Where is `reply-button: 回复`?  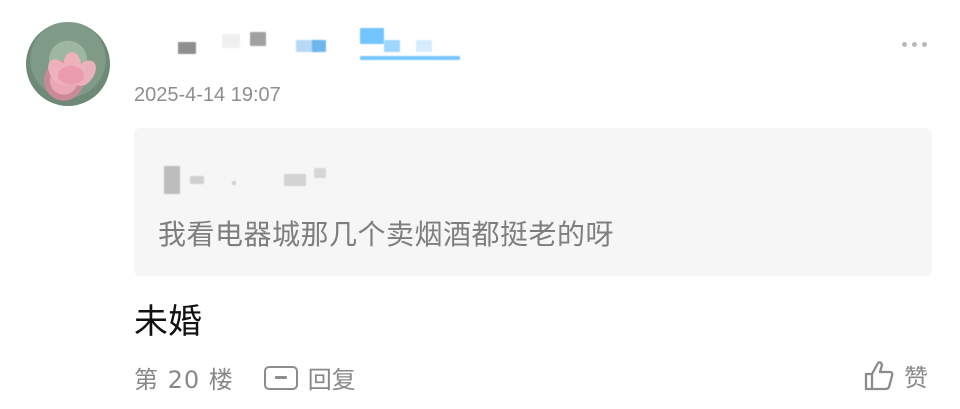
reply-button: 回复 is located at coordinates (309, 377).